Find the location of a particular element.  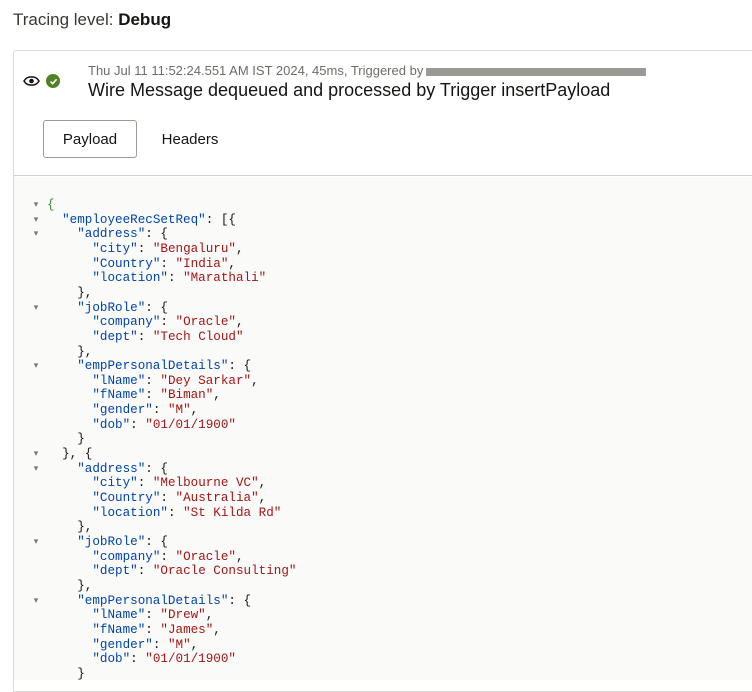

code-token: "dob" is located at coordinates (111, 424).